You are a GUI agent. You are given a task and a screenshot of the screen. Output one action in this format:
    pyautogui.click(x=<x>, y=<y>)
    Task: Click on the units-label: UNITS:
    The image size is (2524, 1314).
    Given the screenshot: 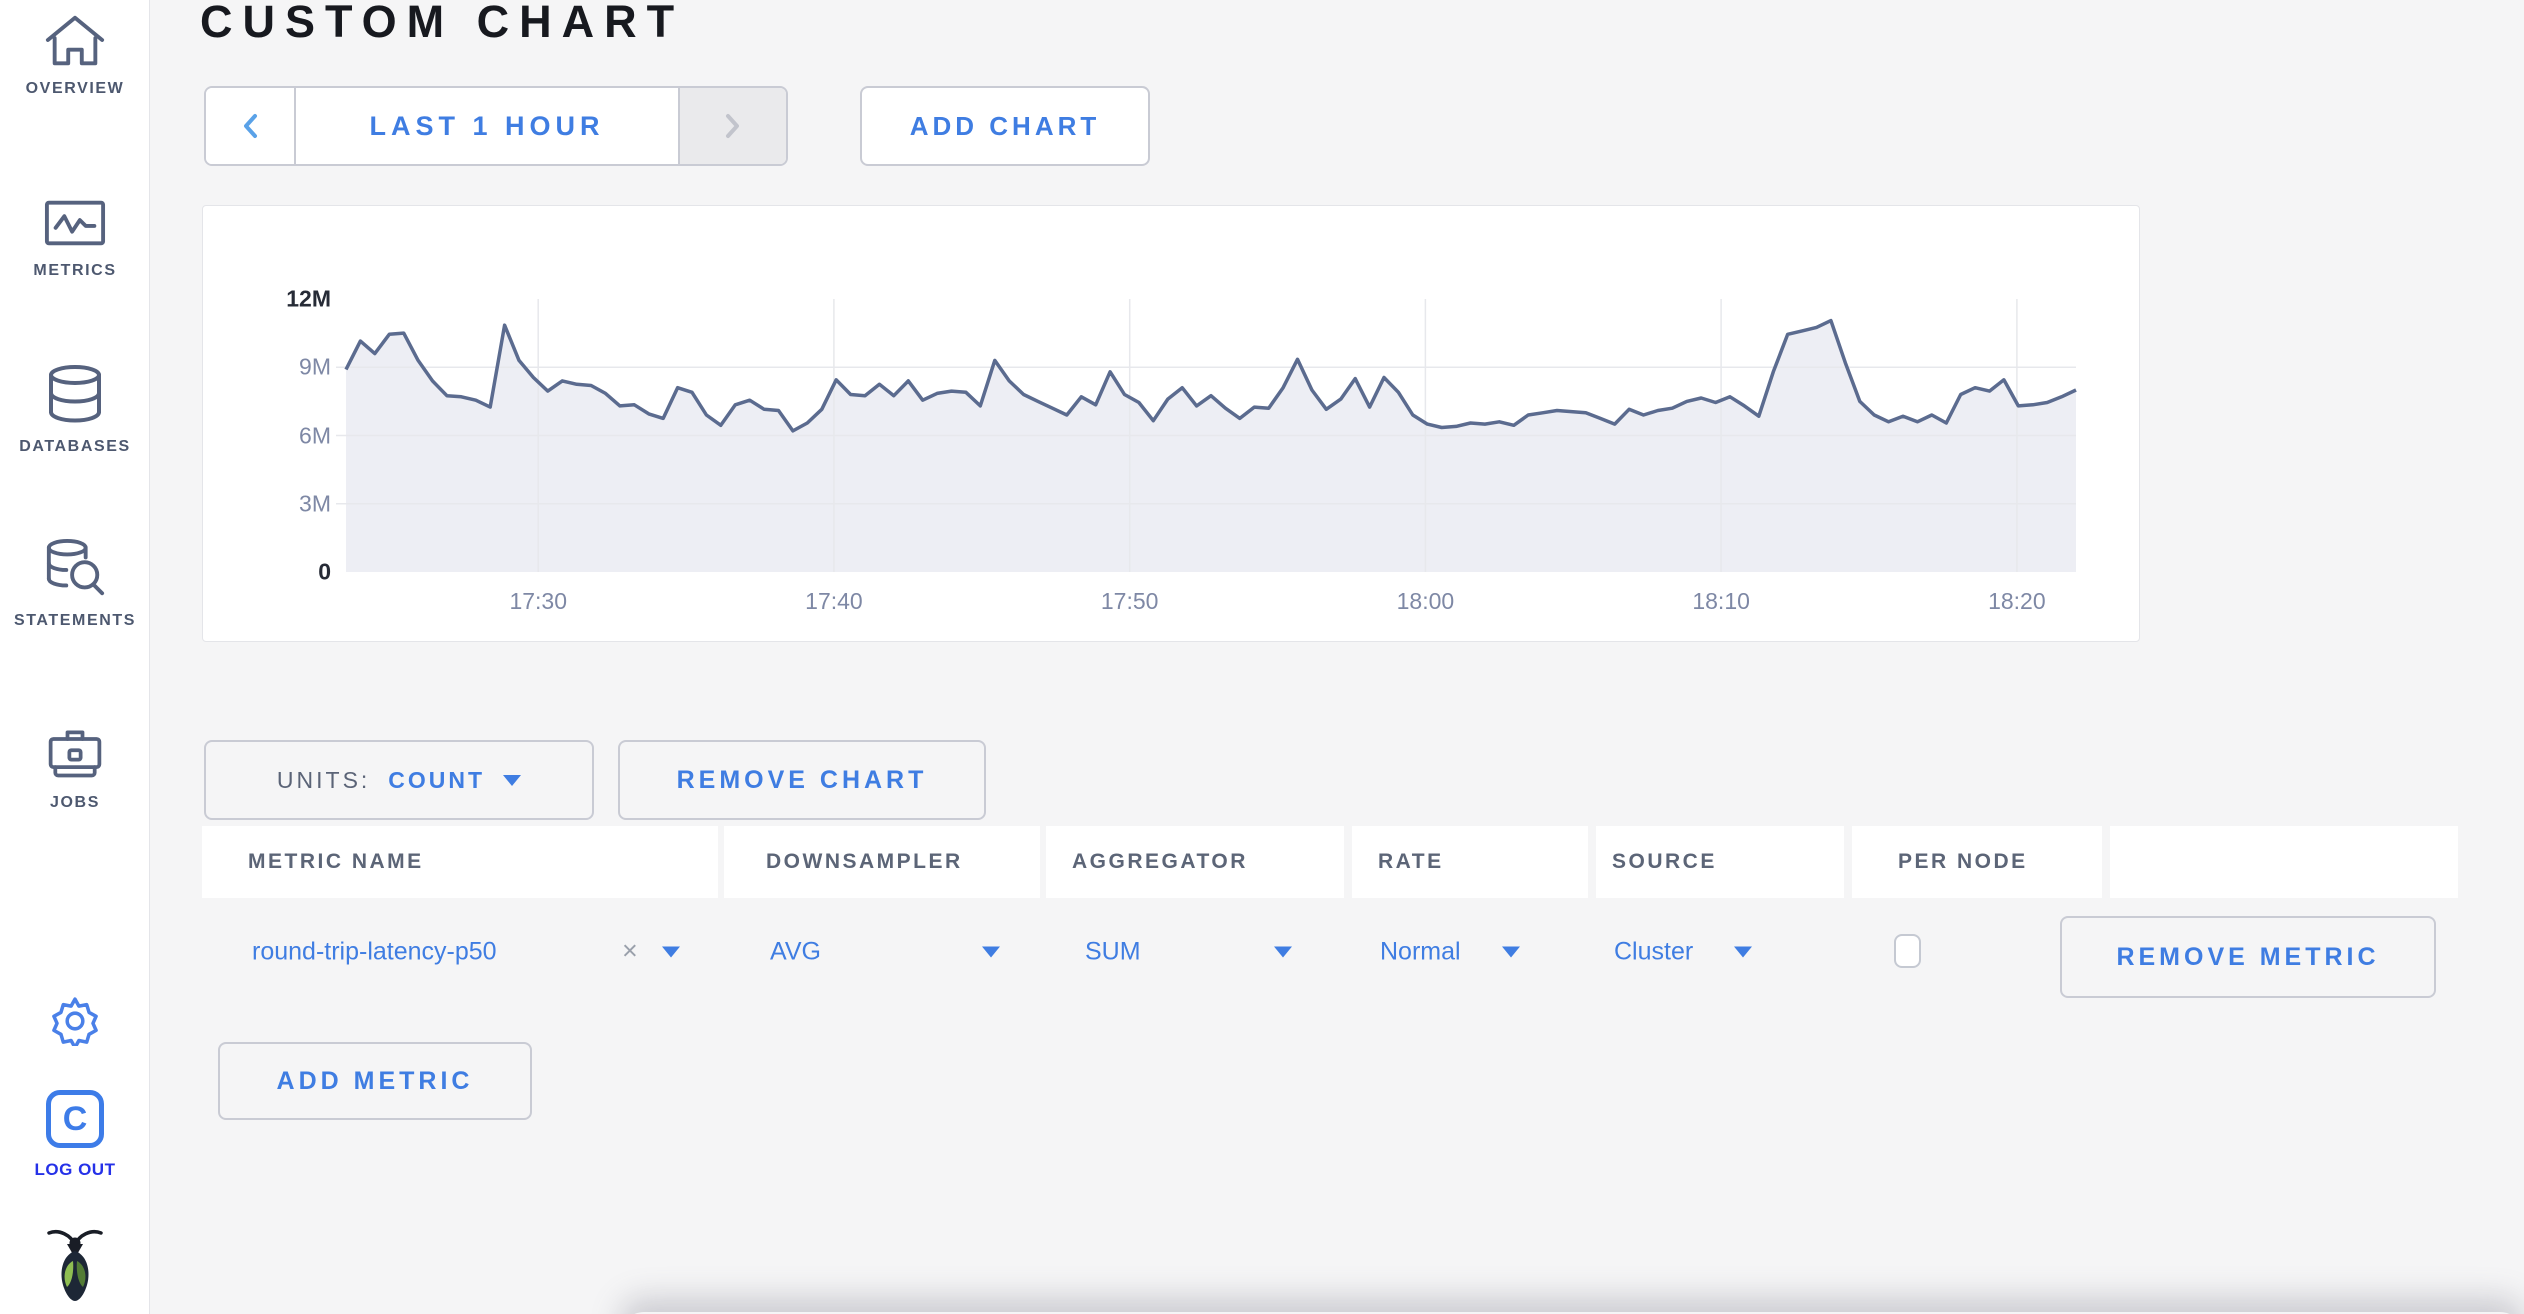 What is the action you would take?
    pyautogui.click(x=323, y=779)
    